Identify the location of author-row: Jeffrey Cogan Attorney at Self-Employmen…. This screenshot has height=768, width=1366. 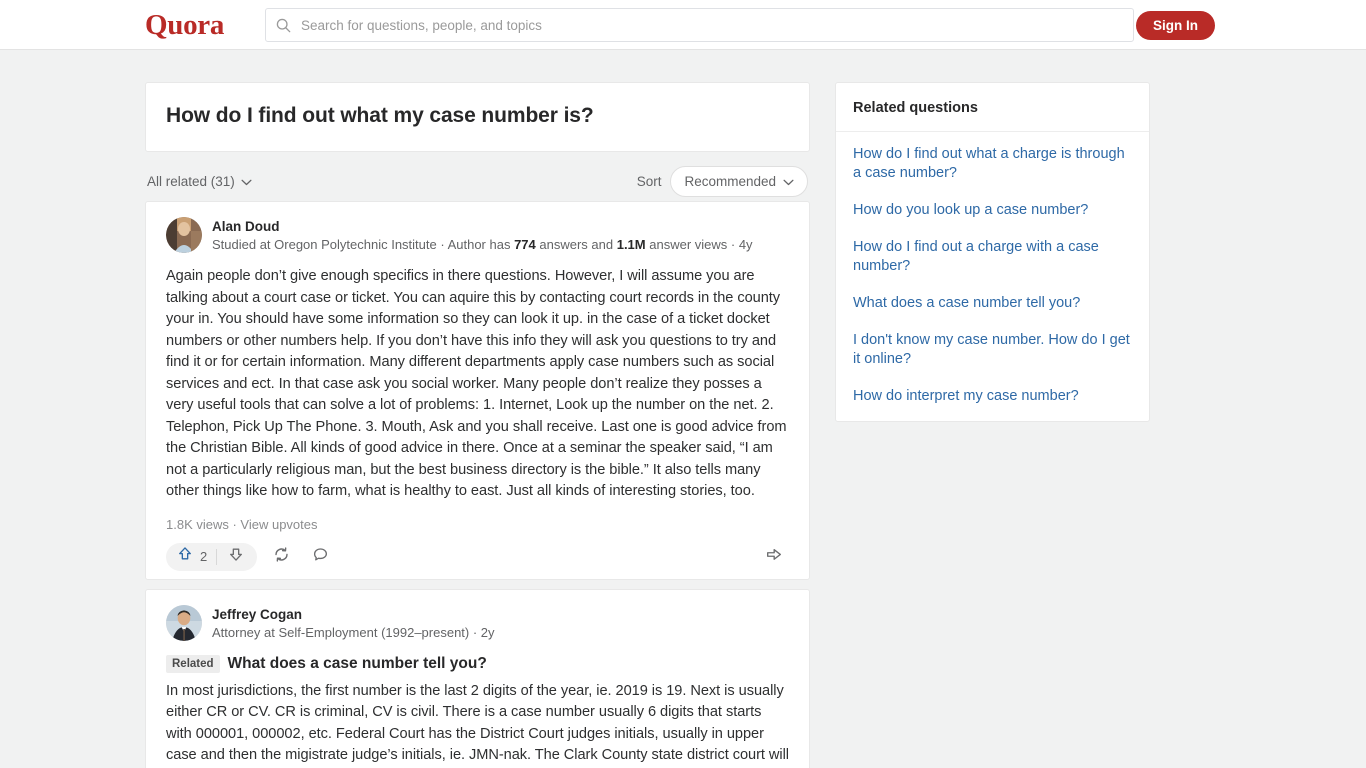
(477, 623).